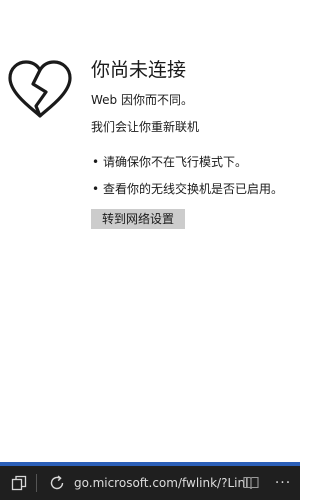  I want to click on more-button: ···, so click(283, 483).